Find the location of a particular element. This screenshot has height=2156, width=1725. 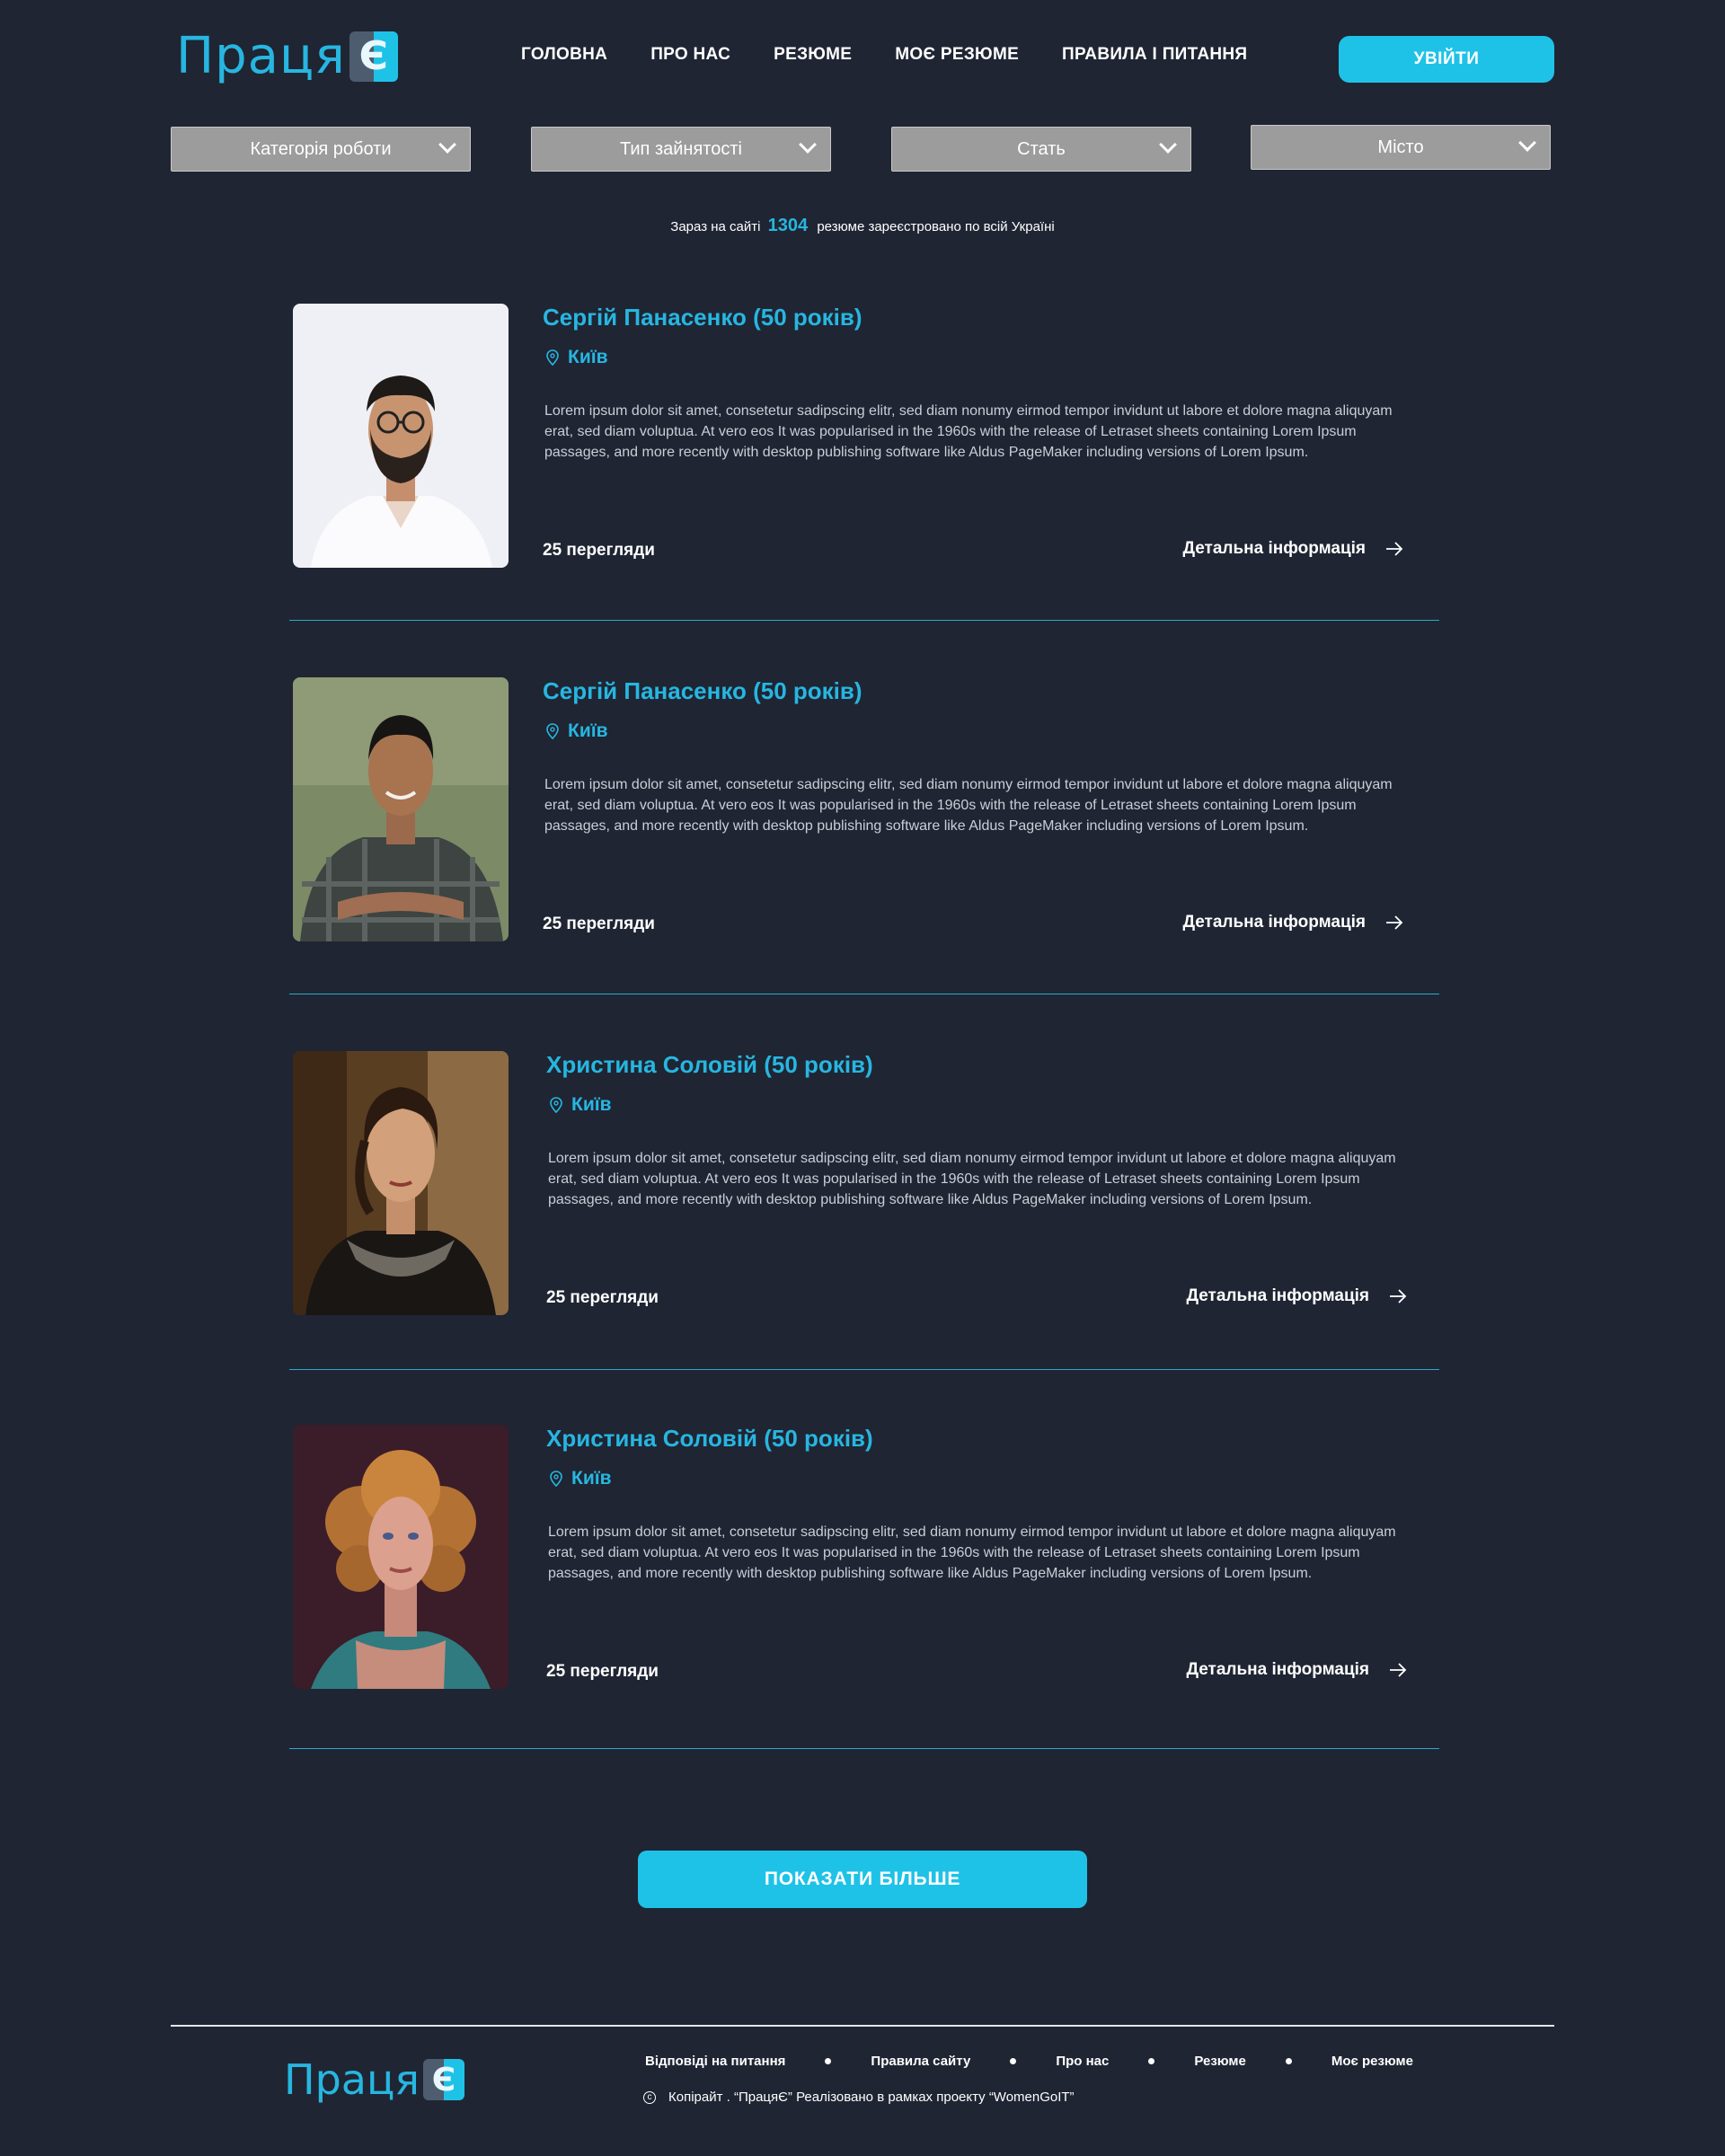

nav-item-my-resume: МОЄ РЕЗЮМЕ is located at coordinates (957, 55).